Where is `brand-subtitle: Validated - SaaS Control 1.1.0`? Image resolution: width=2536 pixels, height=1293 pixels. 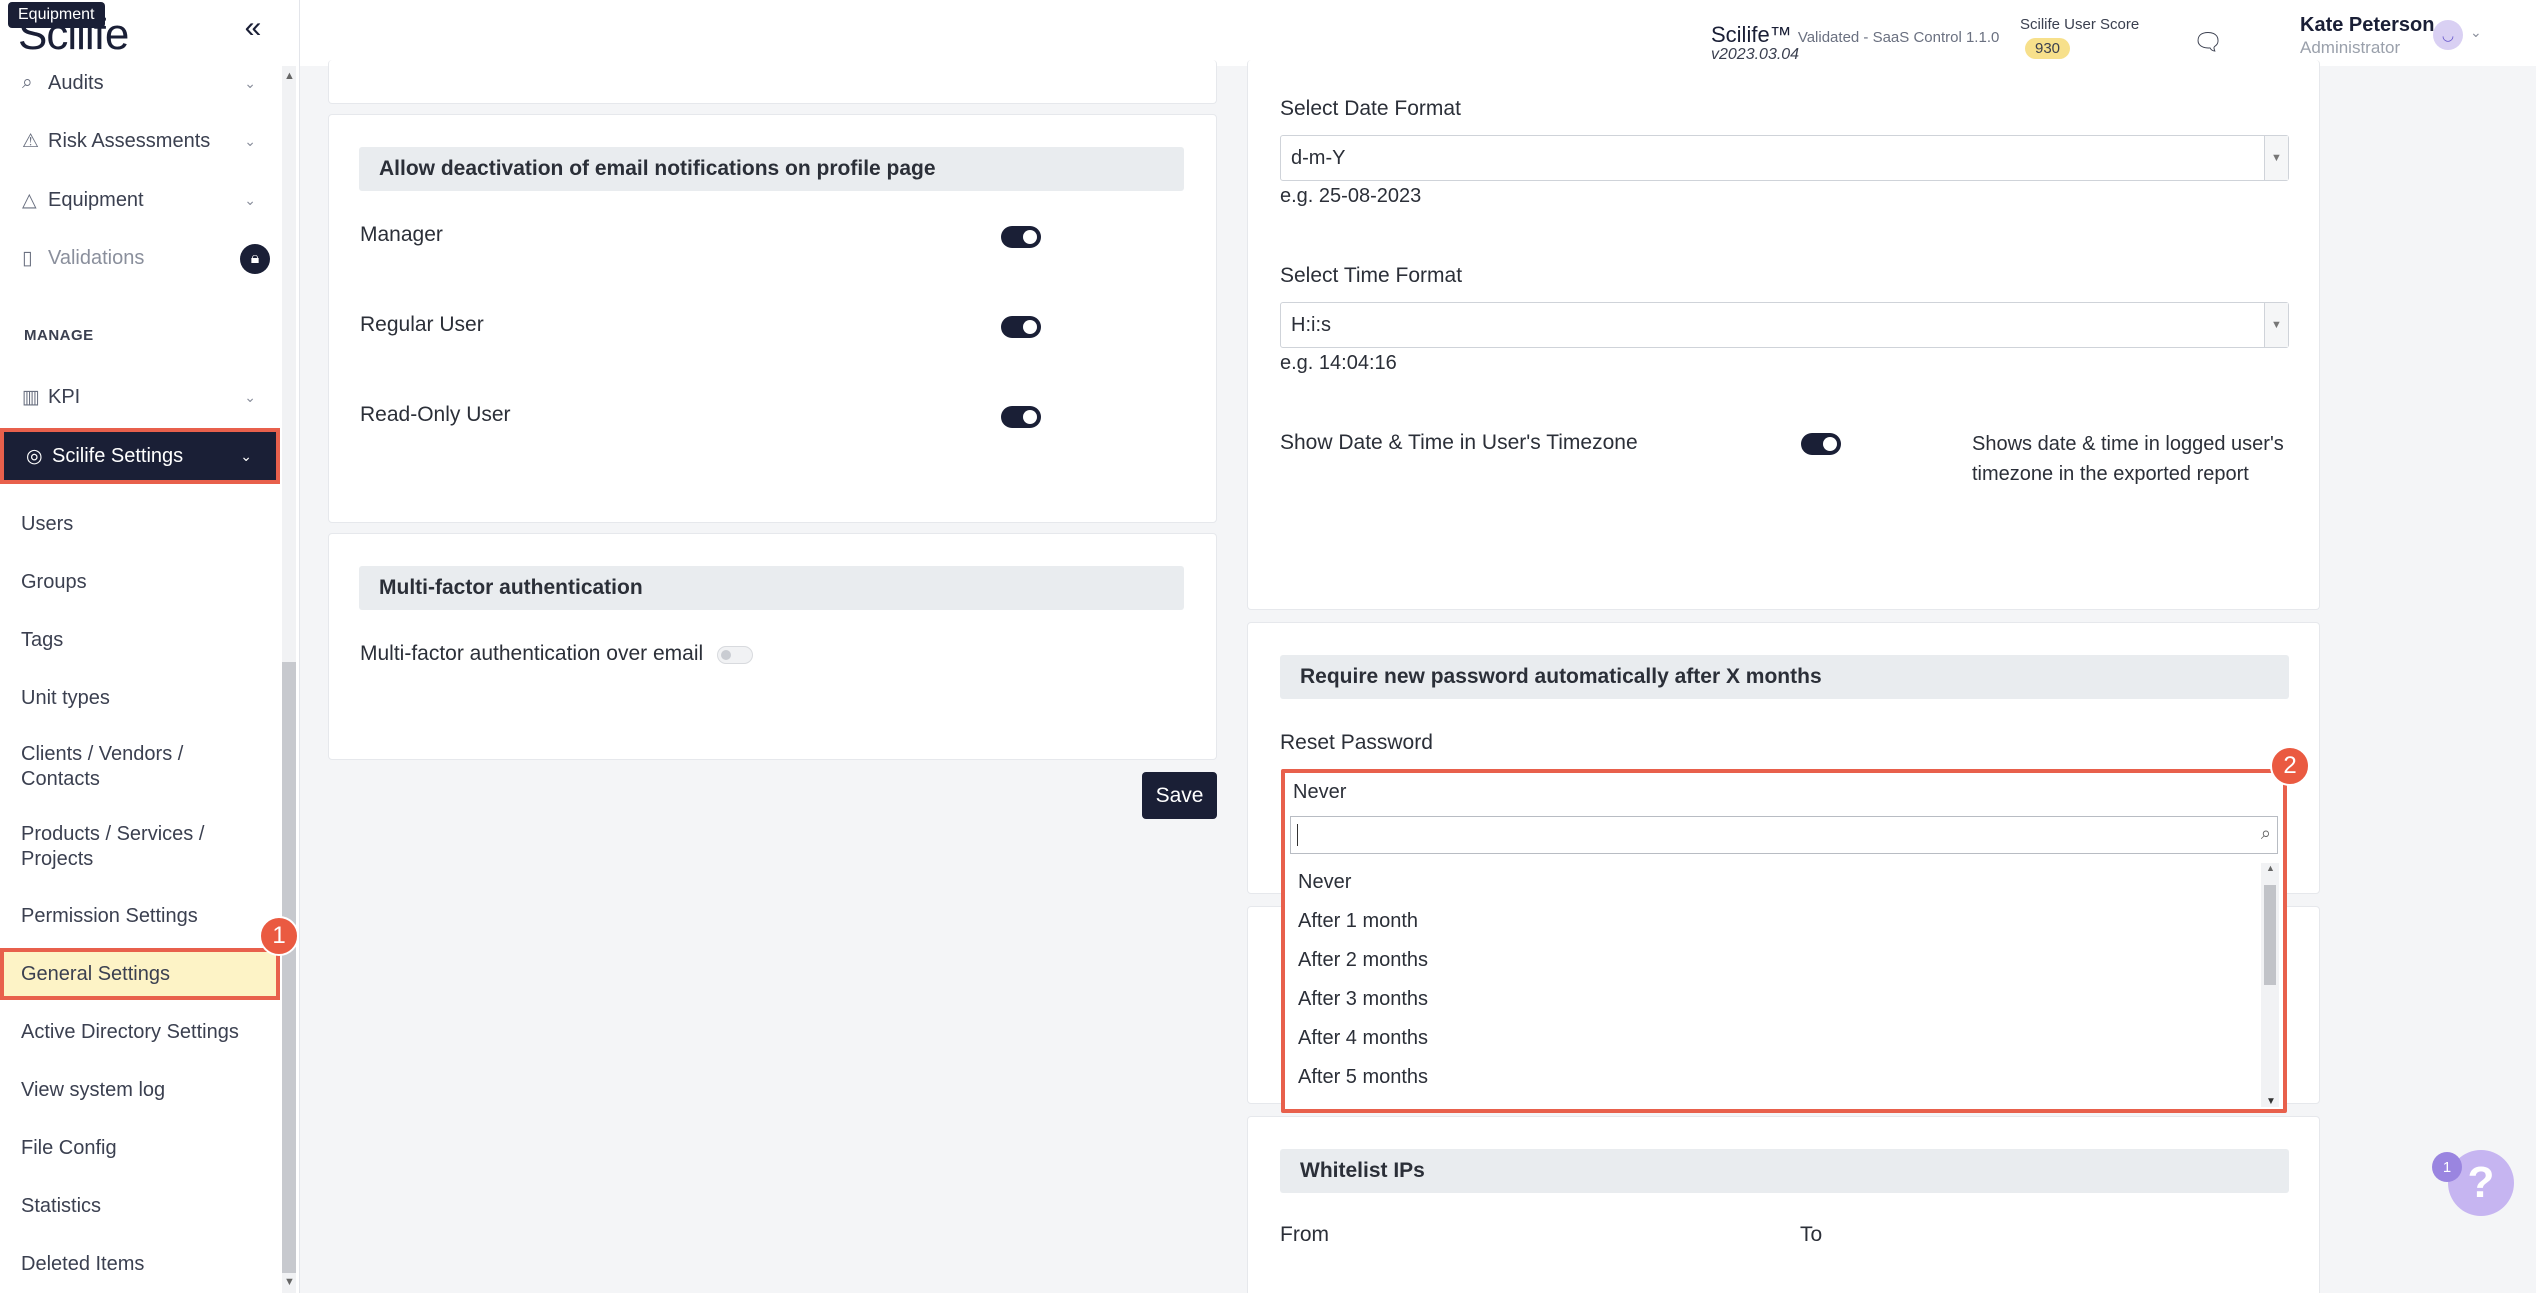 brand-subtitle: Validated - SaaS Control 1.1.0 is located at coordinates (1898, 37).